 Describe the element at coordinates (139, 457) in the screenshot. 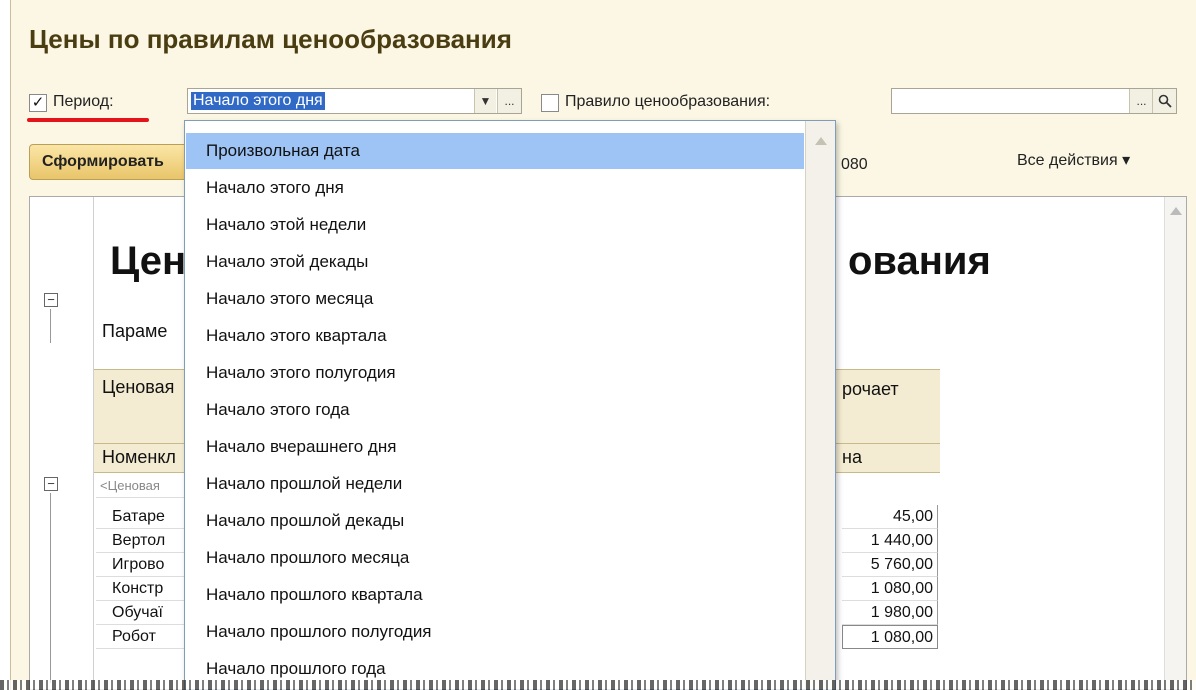

I see `col-nomenclature: Номенкл` at that location.